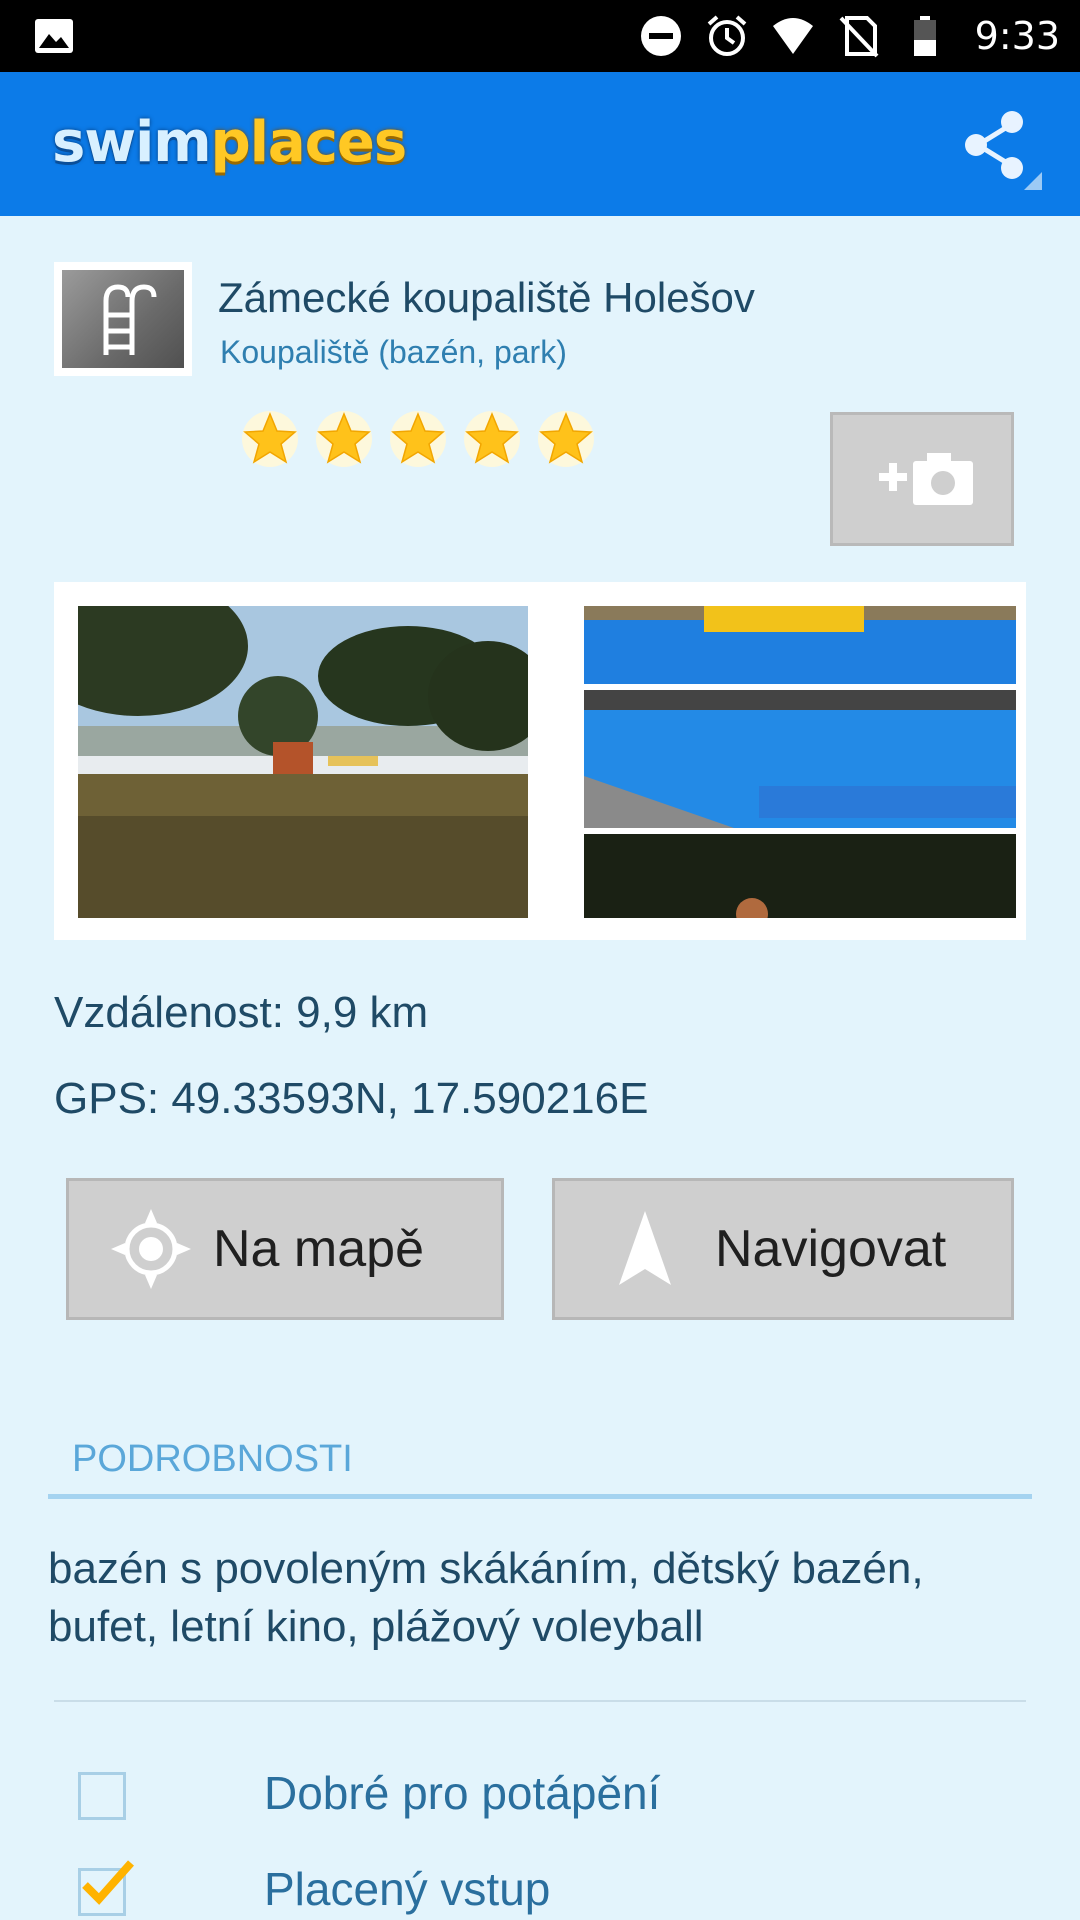 The height and width of the screenshot is (1920, 1080). I want to click on show-on-map-label: Na mapě, so click(318, 1249).